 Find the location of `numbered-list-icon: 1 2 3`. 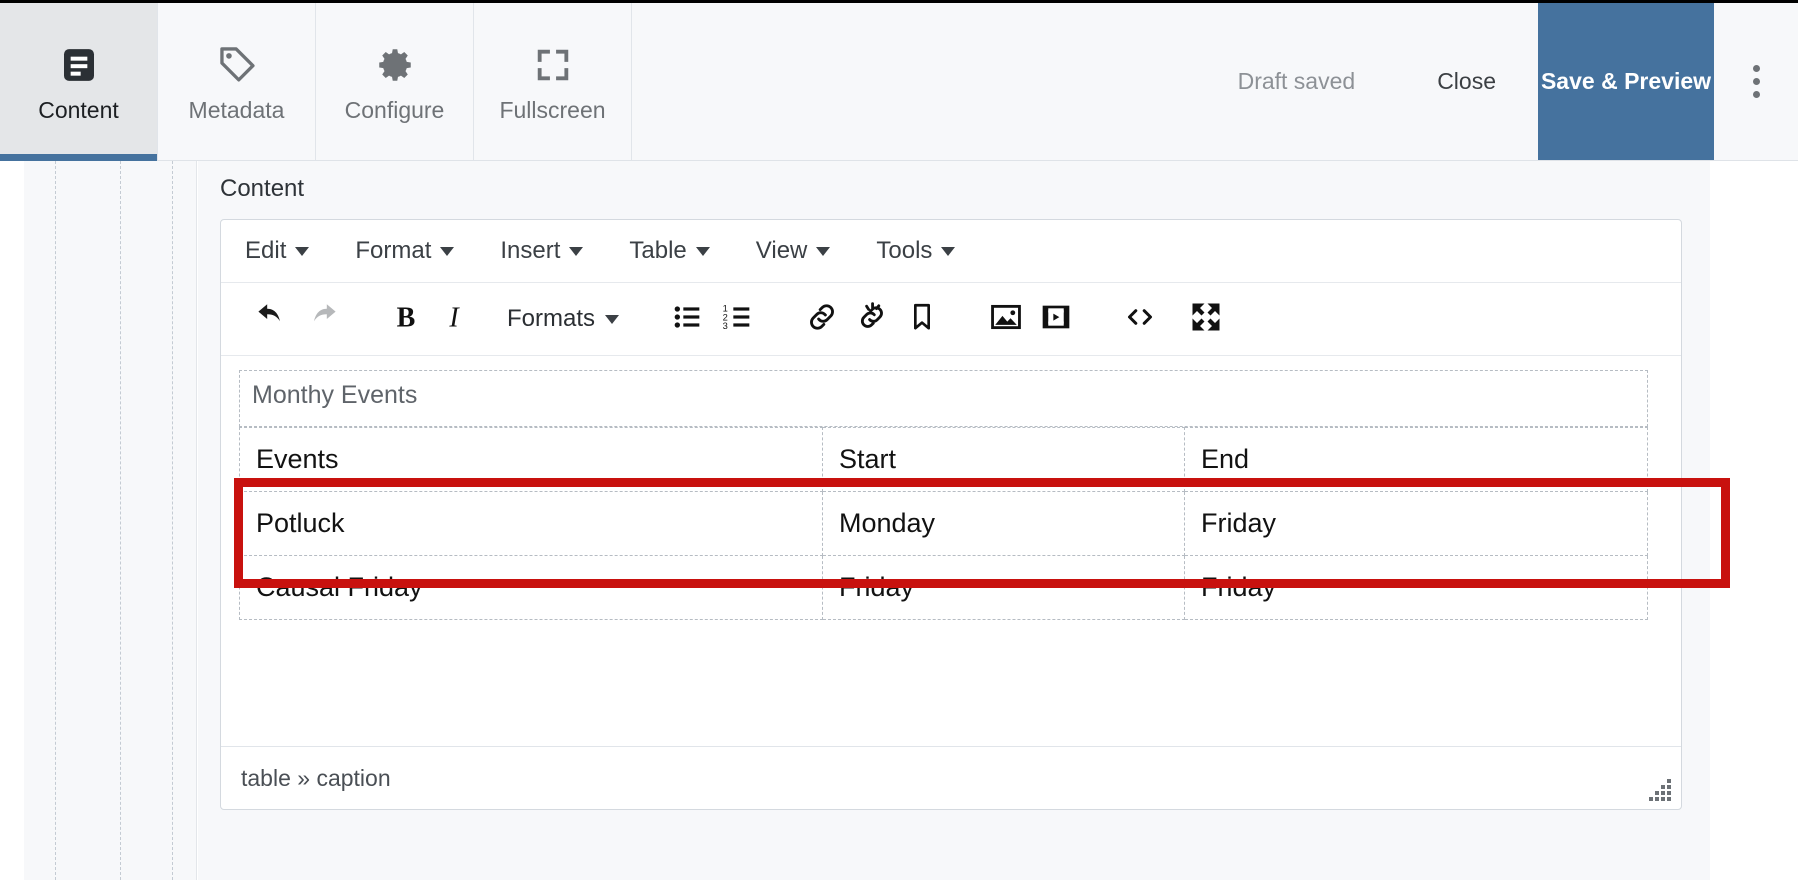

numbered-list-icon: 1 2 3 is located at coordinates (738, 319).